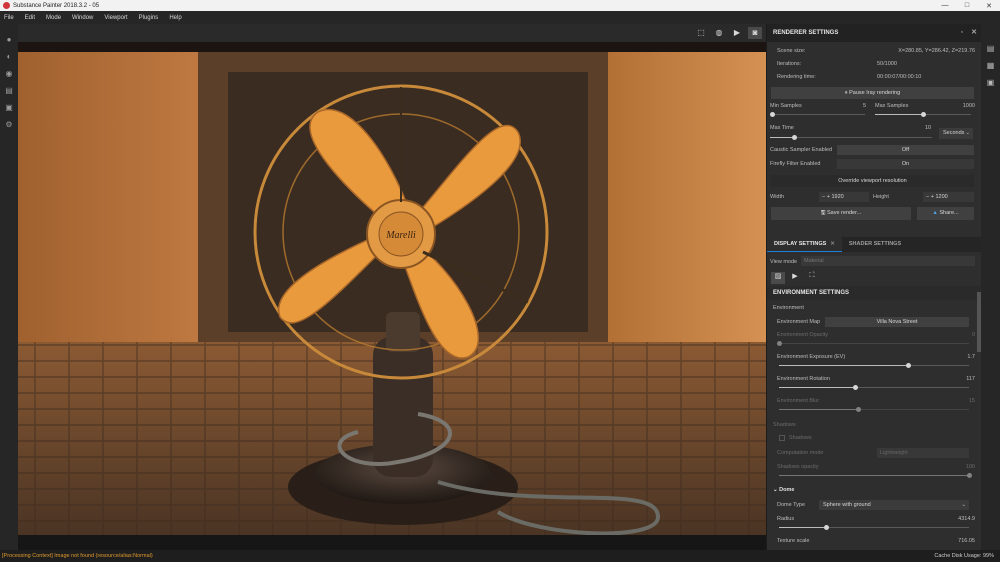 The height and width of the screenshot is (562, 1000). I want to click on height-value: 1200, so click(941, 197).